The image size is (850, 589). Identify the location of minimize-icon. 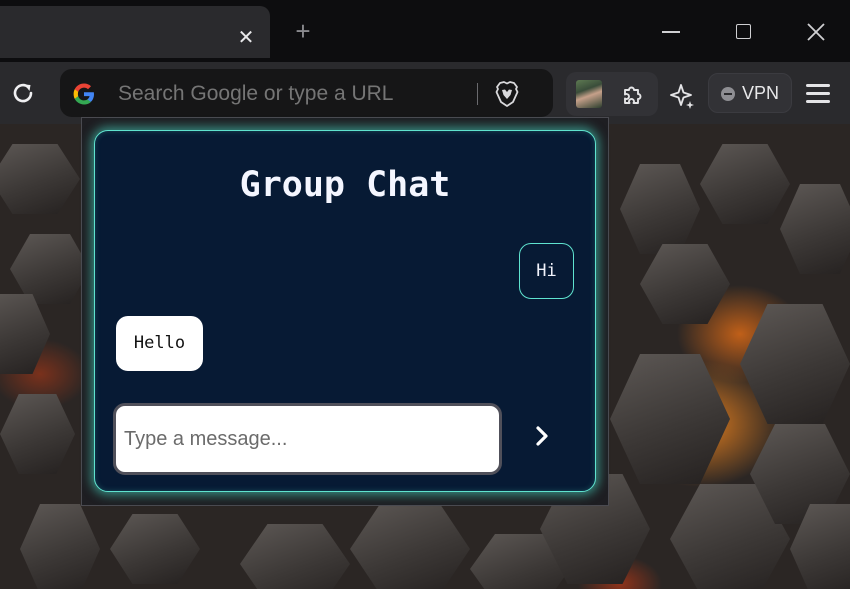
(671, 32).